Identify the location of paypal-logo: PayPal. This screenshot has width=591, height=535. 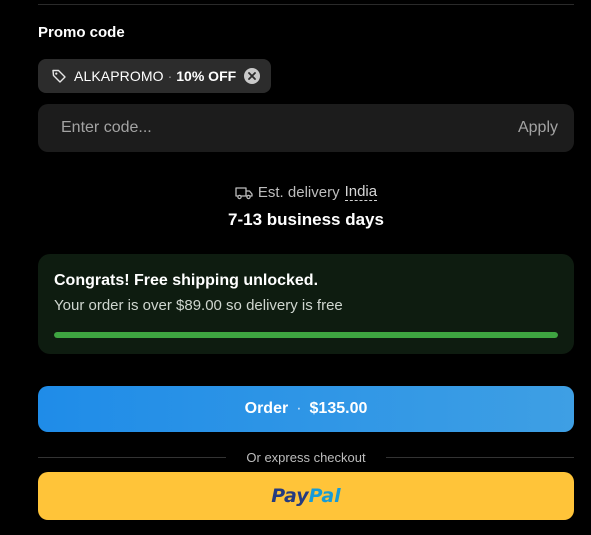
(305, 496).